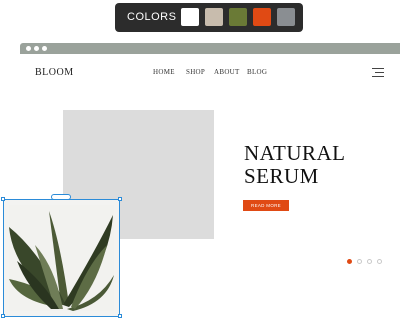 The height and width of the screenshot is (320, 400). I want to click on rotate-handle, so click(61, 197).